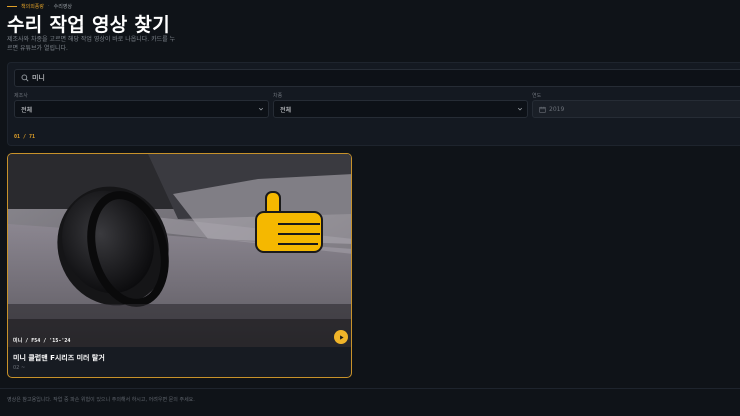 The height and width of the screenshot is (416, 740). I want to click on calendar-icon, so click(542, 109).